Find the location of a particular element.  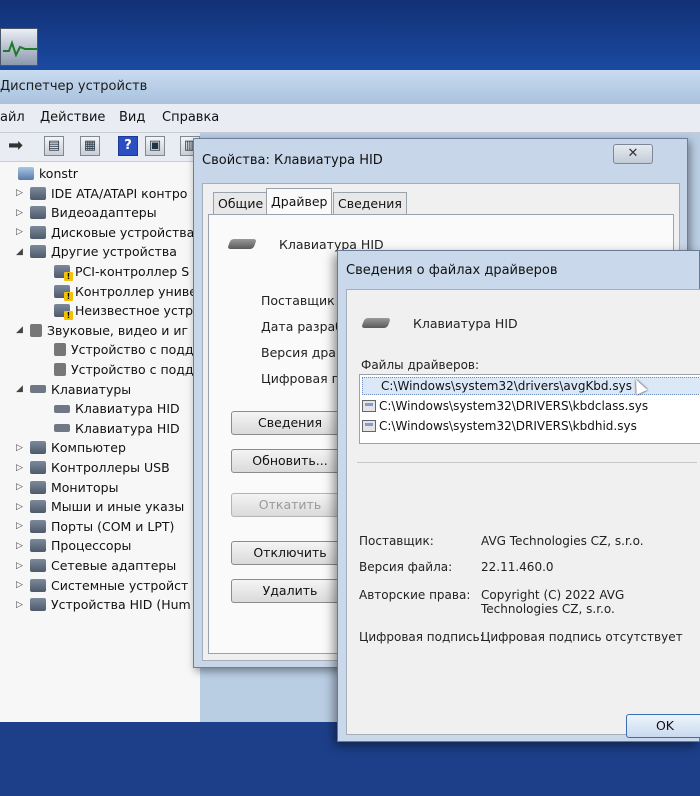

ide-controller-icon is located at coordinates (38, 193).